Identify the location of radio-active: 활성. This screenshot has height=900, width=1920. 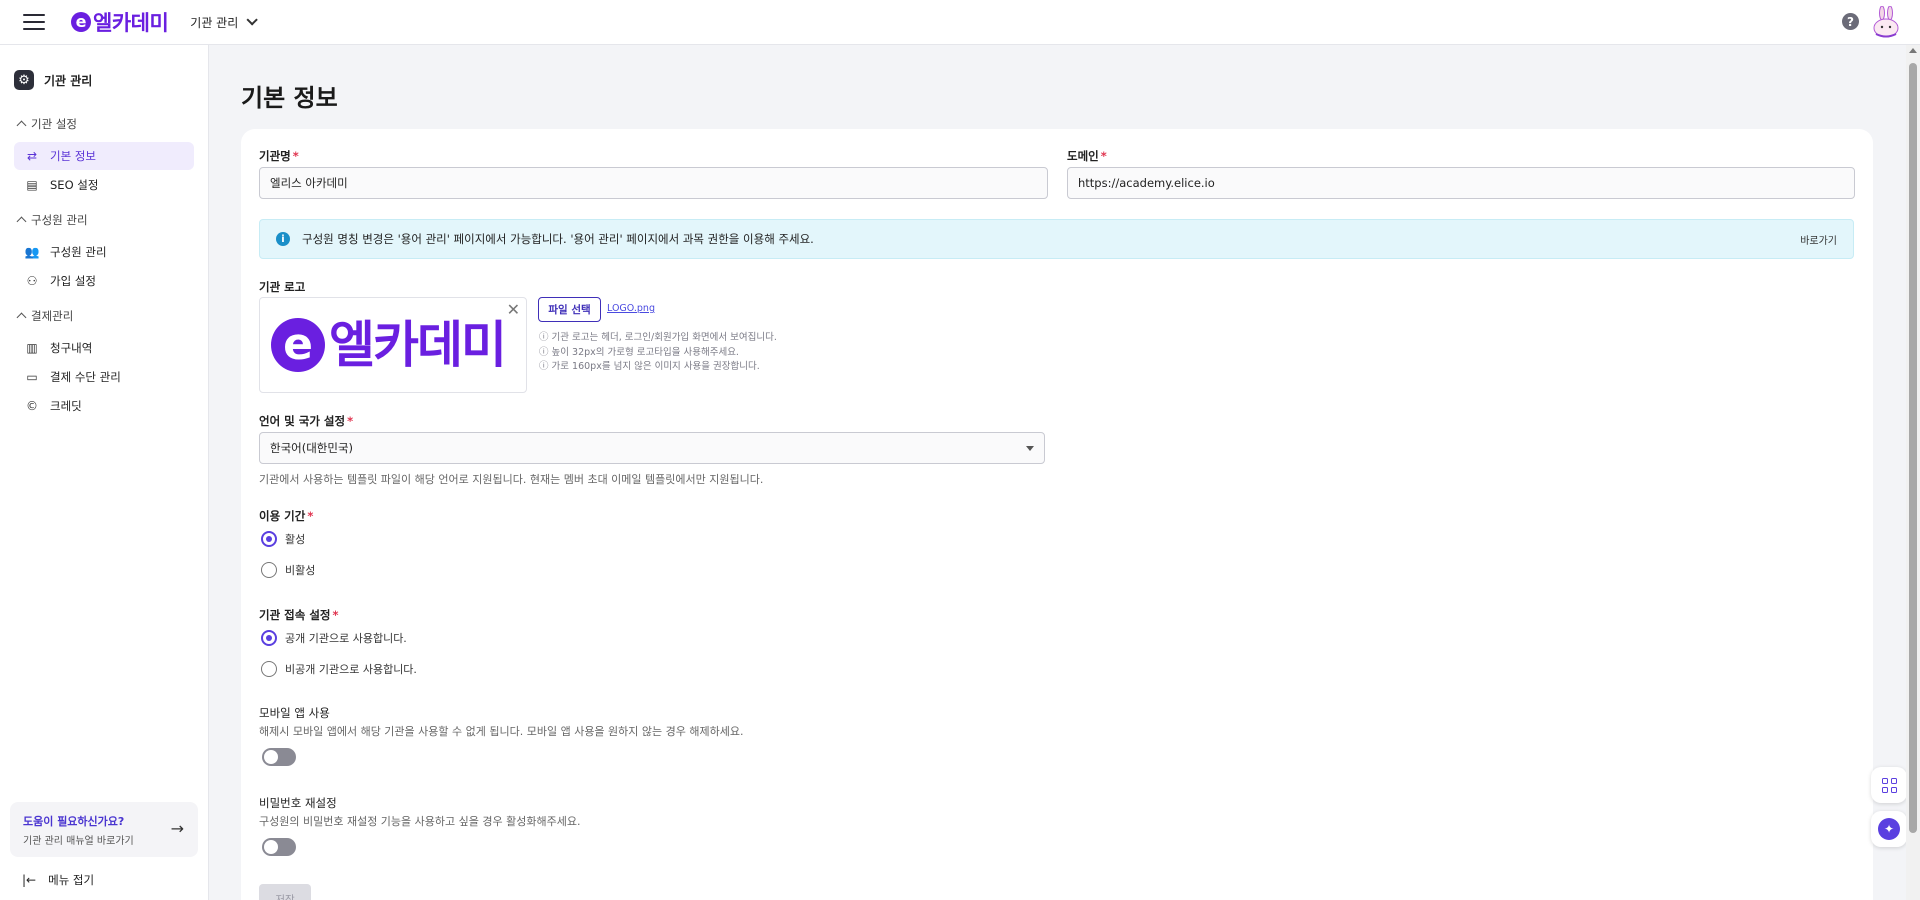
(283, 539).